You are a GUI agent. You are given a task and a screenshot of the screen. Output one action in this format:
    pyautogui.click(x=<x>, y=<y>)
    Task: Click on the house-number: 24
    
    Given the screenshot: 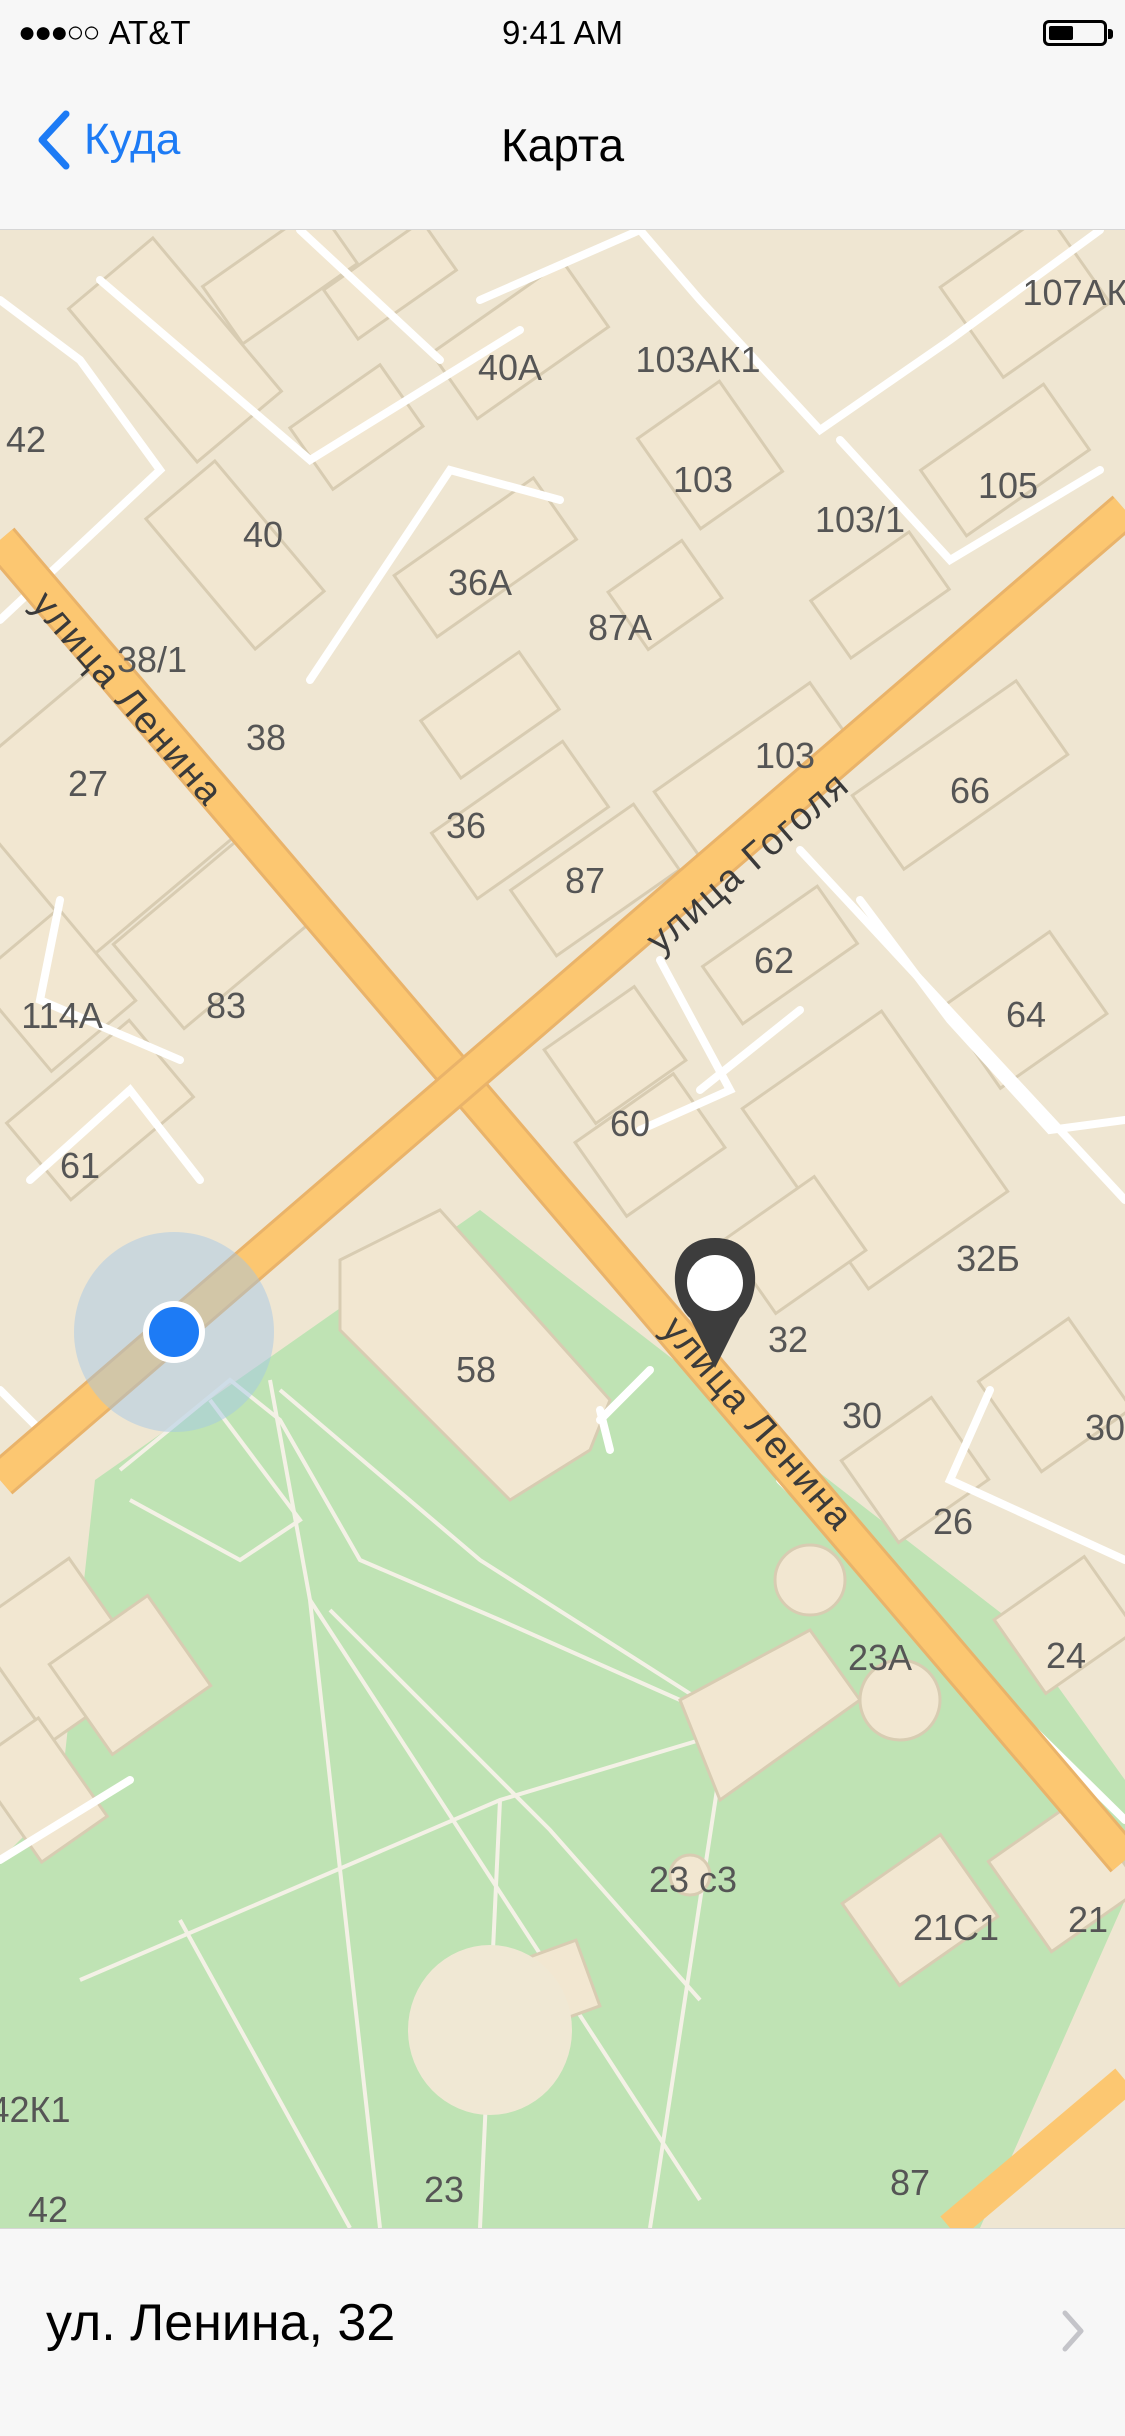 What is the action you would take?
    pyautogui.click(x=1066, y=1655)
    